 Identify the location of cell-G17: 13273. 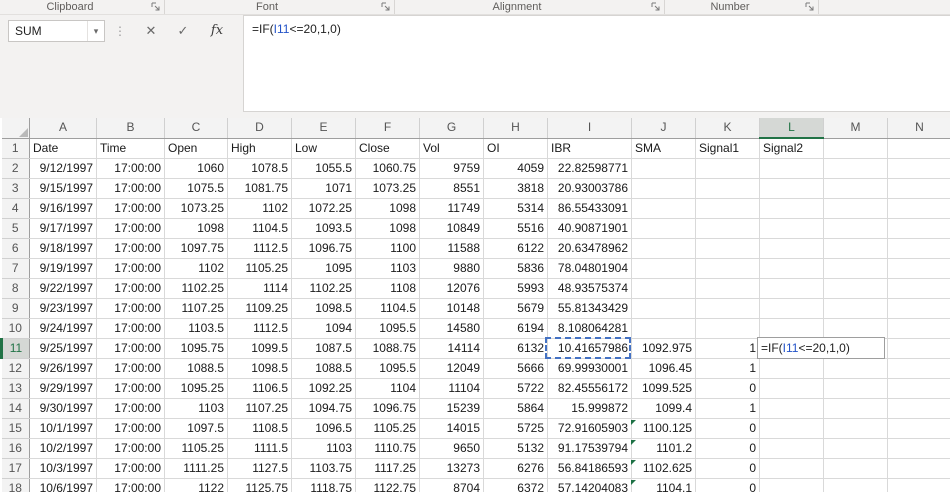
(451, 468).